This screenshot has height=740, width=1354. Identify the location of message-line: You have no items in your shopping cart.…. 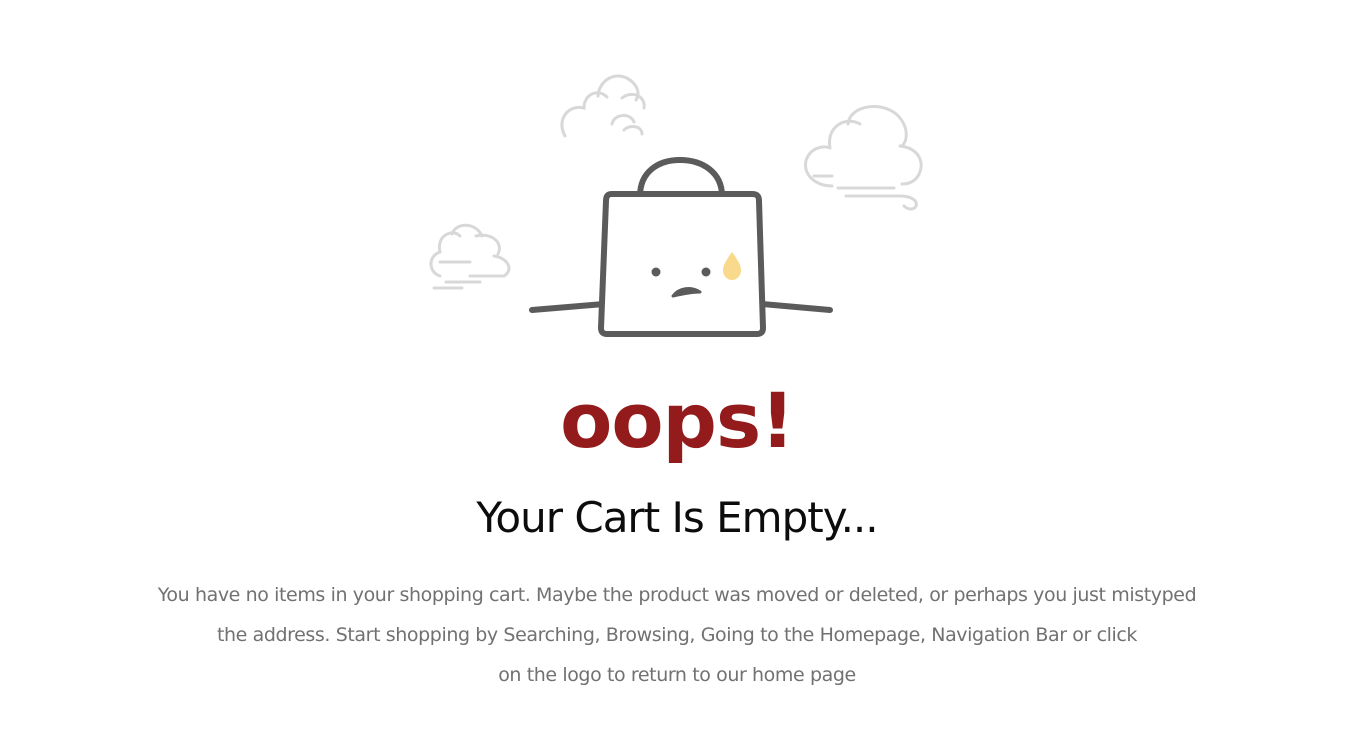
(677, 595).